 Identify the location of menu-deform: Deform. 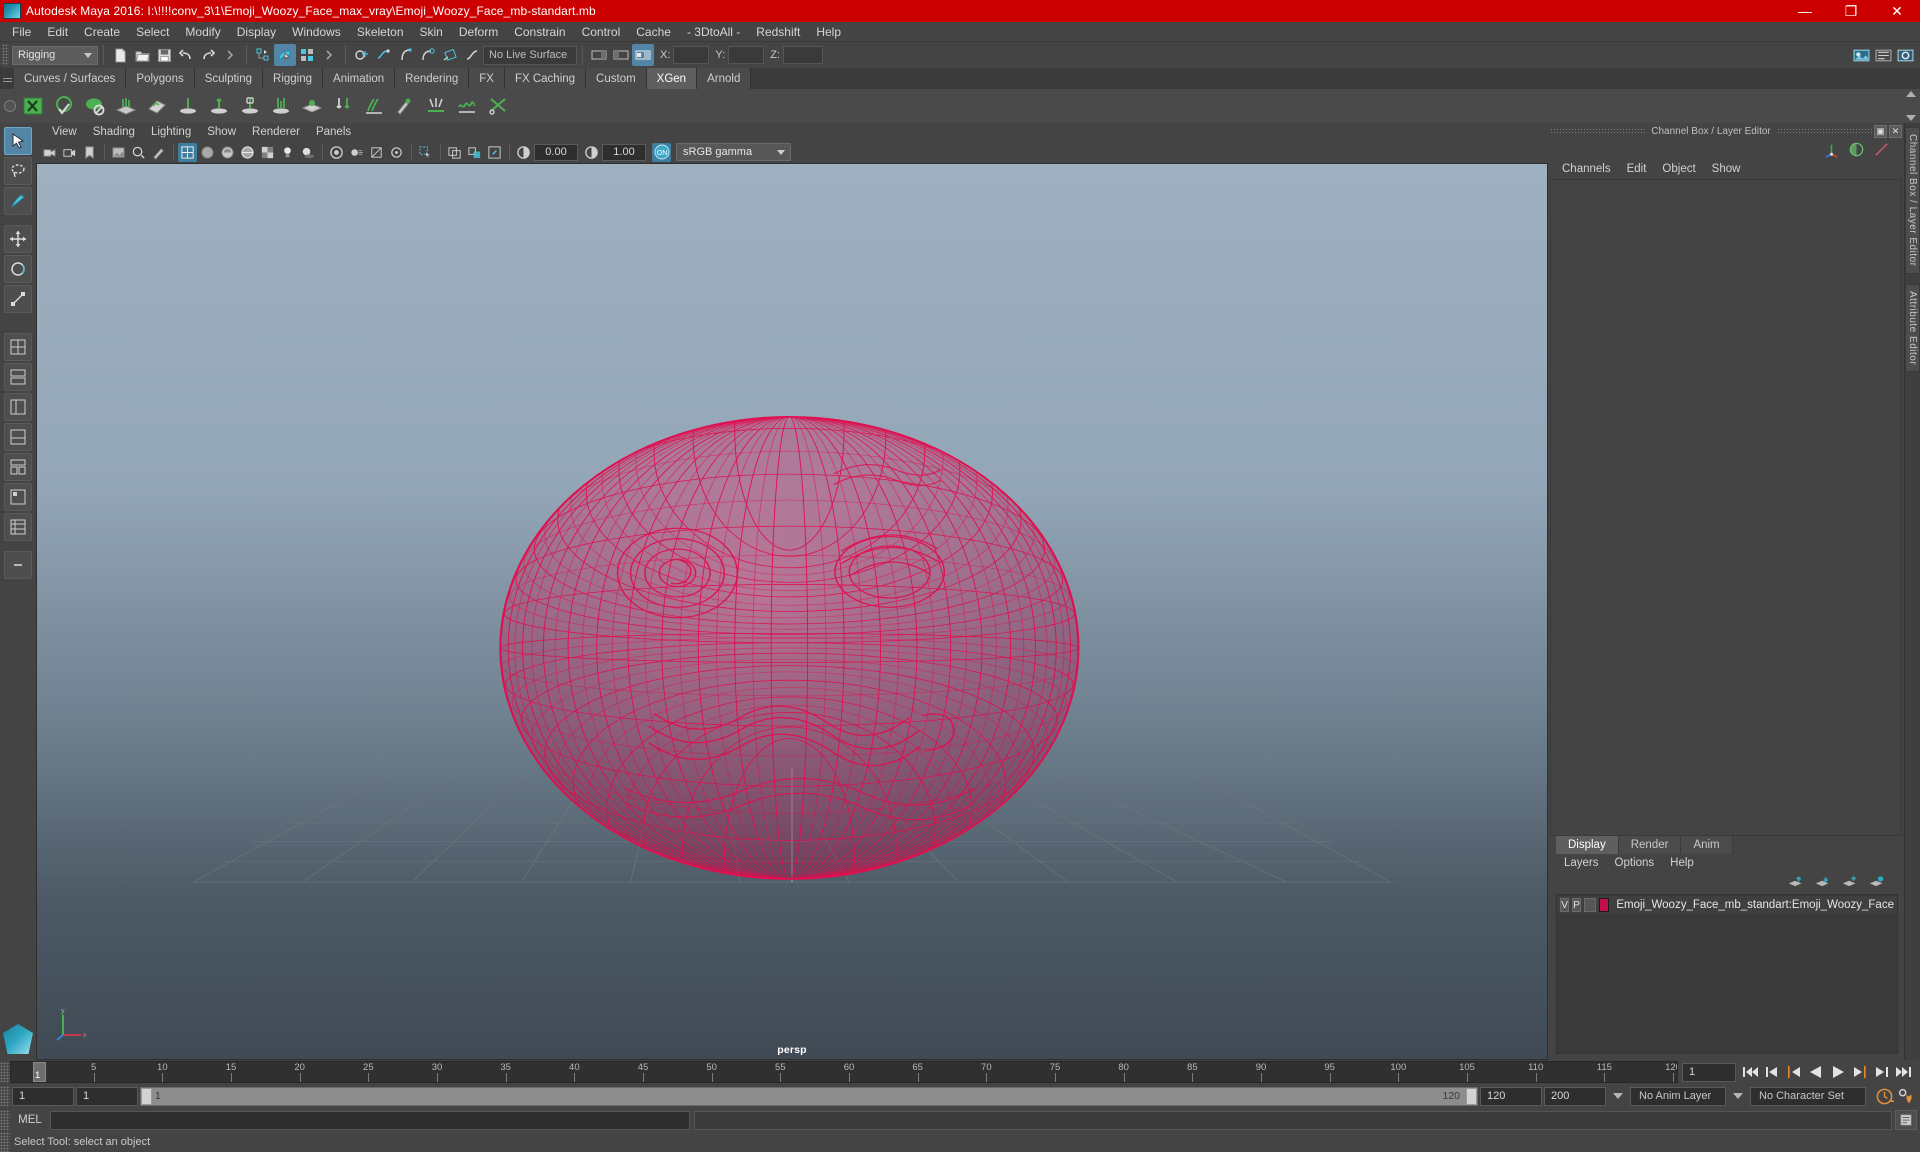
(478, 32).